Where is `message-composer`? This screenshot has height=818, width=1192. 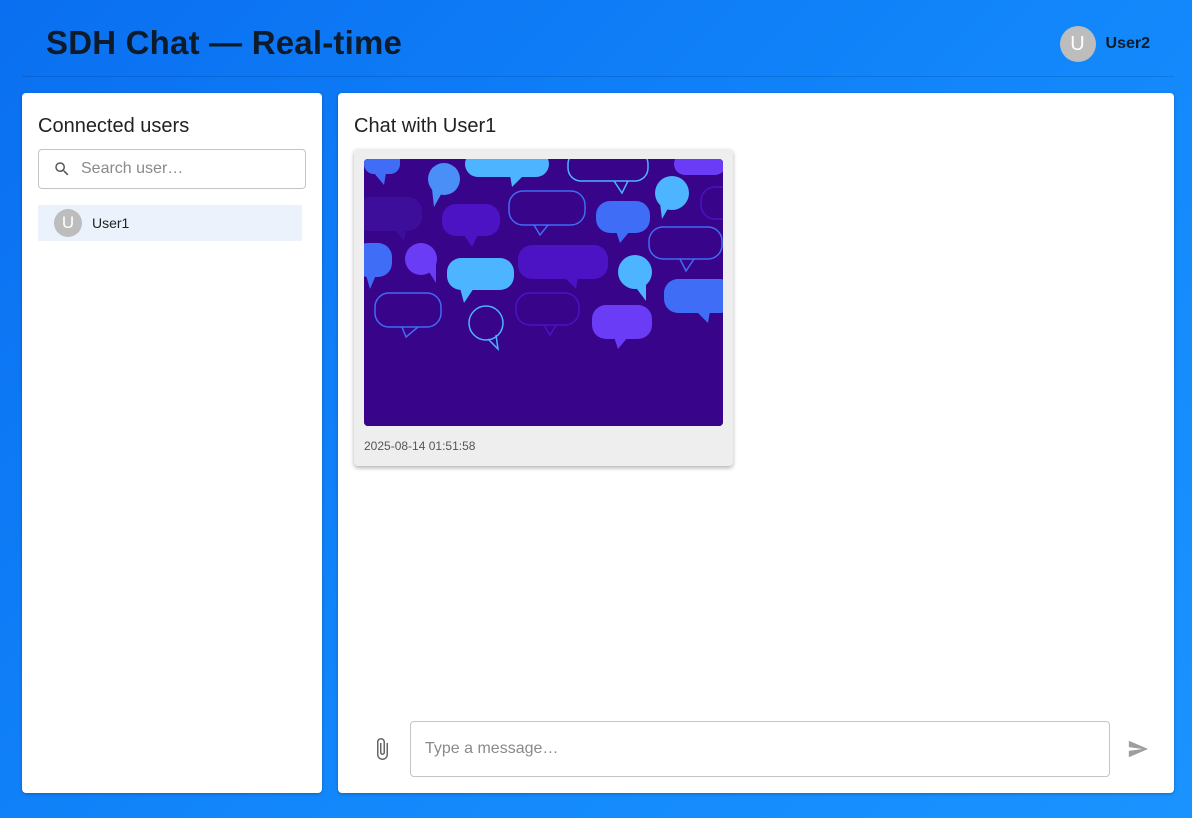
message-composer is located at coordinates (756, 749).